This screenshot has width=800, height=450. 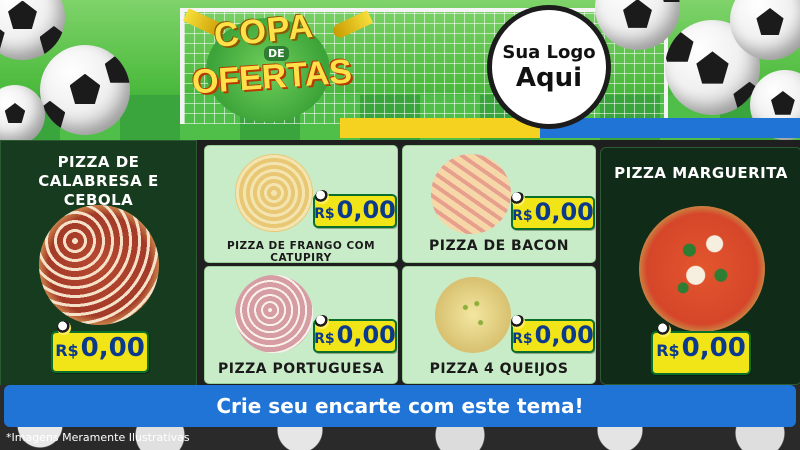 What do you see at coordinates (701, 173) in the screenshot?
I see `featured-title: PIZZA MARGUERITA` at bounding box center [701, 173].